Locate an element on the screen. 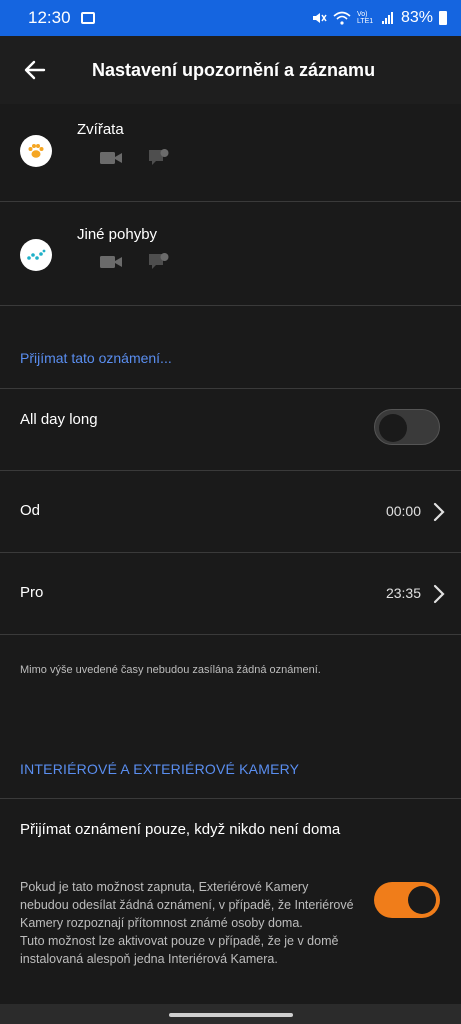  detection-label: Jiné pohyby is located at coordinates (117, 234).